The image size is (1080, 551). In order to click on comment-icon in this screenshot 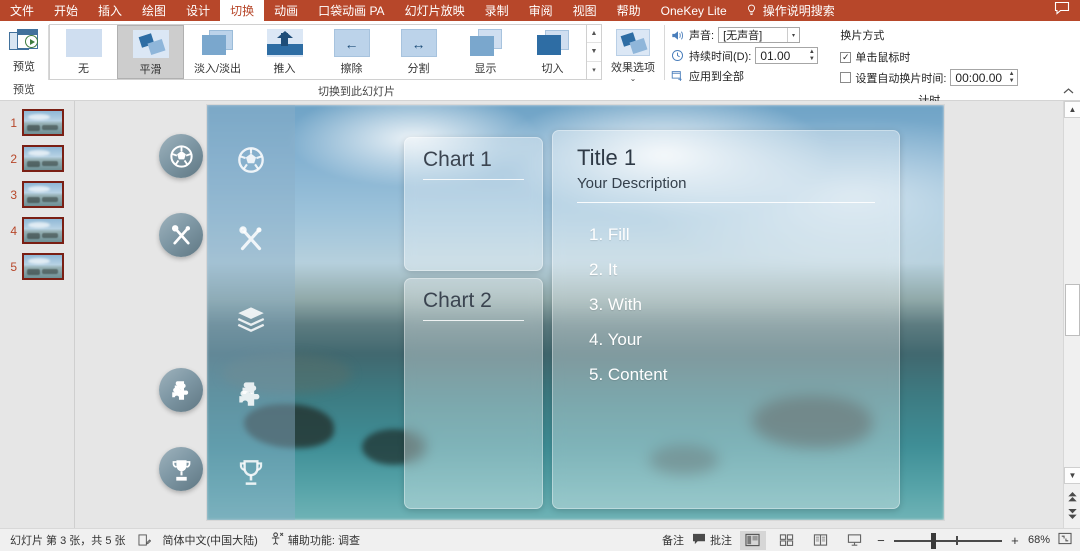, I will do `click(1062, 10)`.